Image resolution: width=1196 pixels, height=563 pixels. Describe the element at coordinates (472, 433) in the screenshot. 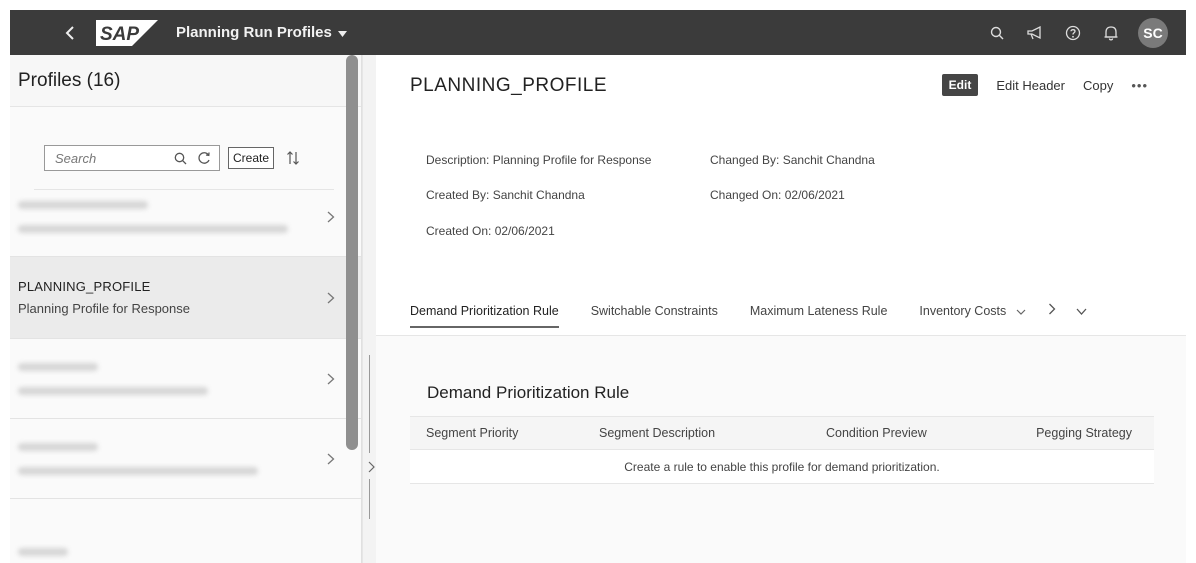

I see `column-segment-priority: Segment Priority` at that location.